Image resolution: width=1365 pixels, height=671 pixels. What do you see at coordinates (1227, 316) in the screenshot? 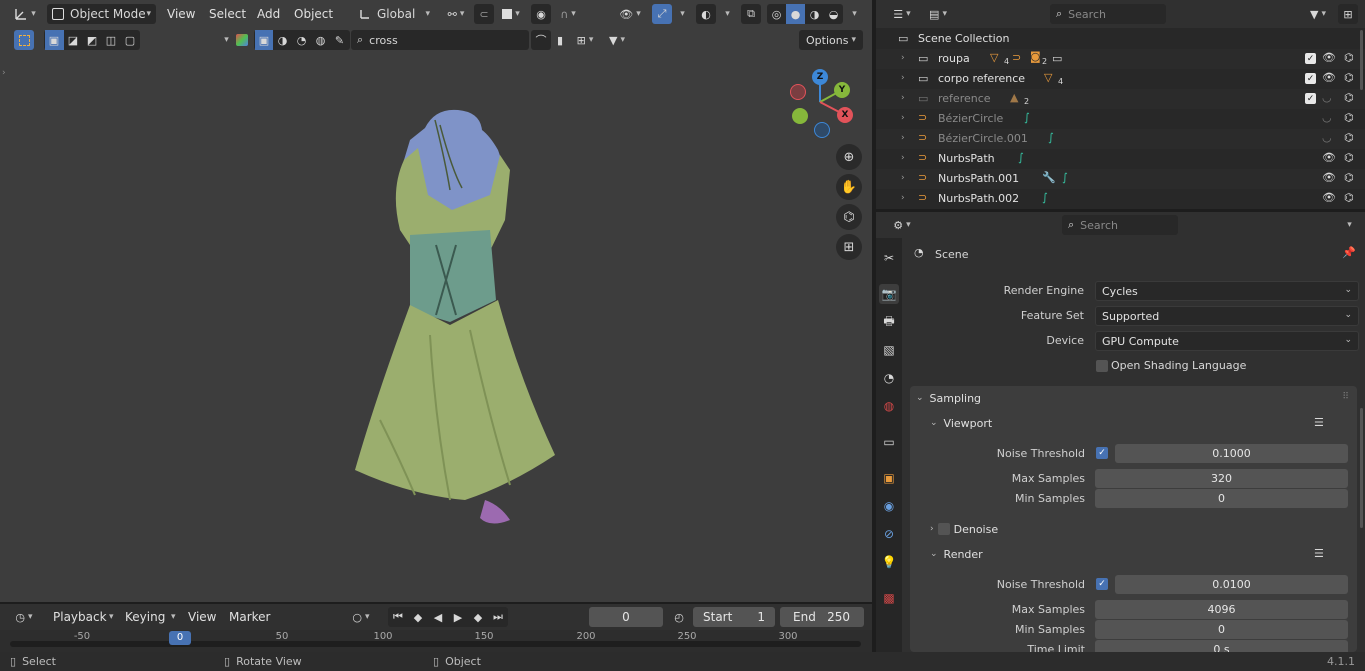
I see `feature-set-dropdown: Supported ⌄` at bounding box center [1227, 316].